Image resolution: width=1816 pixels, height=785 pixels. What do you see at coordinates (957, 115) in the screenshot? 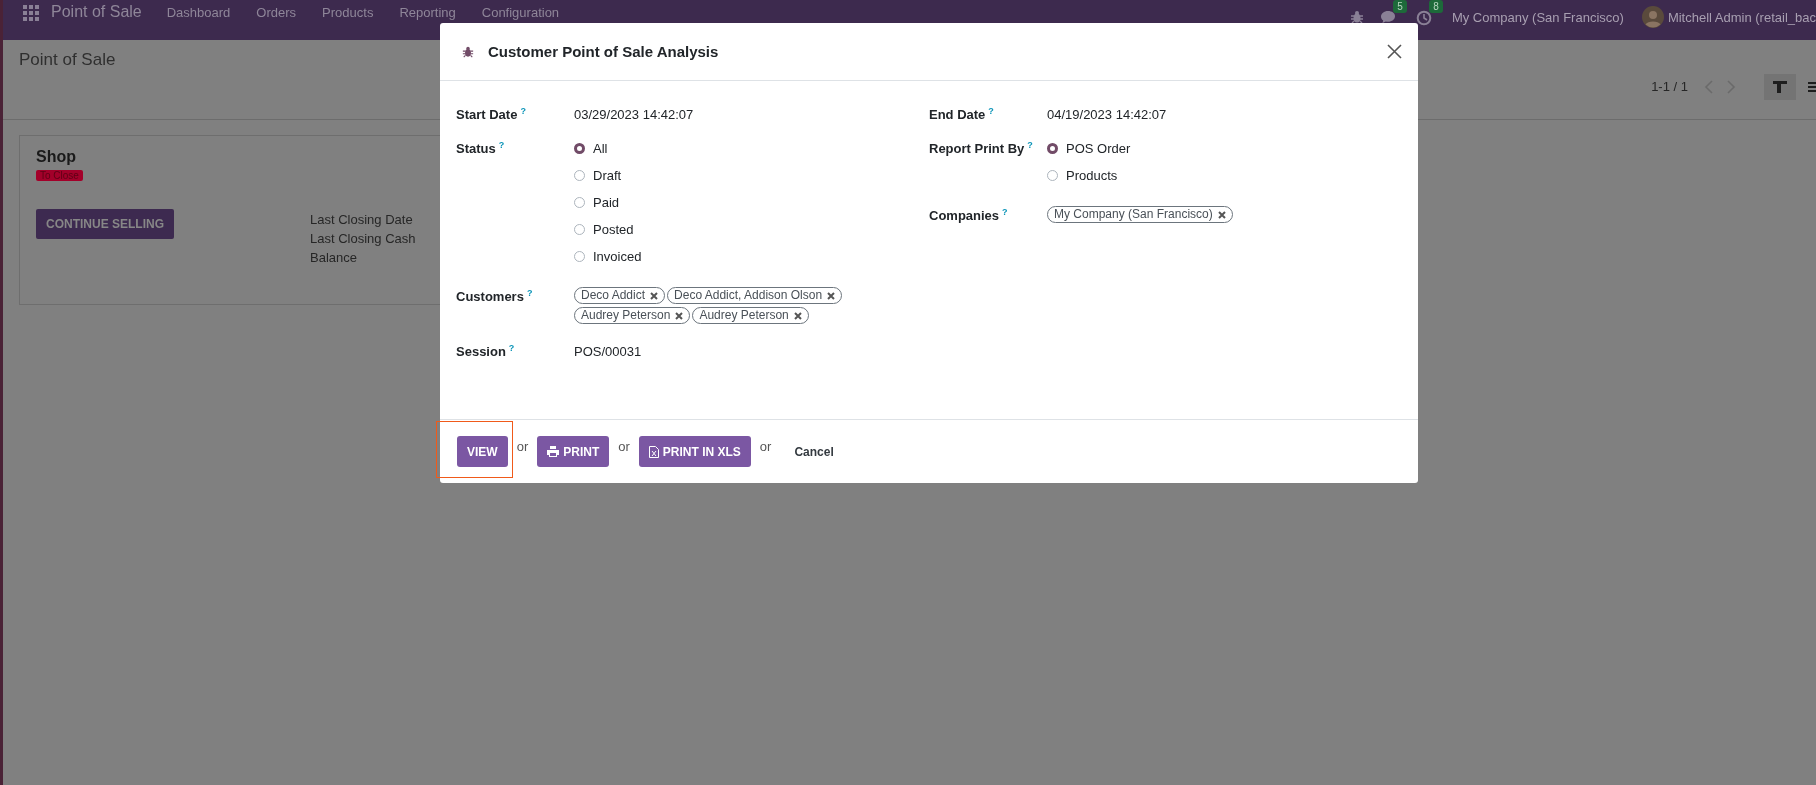
I see `field-label: End Date` at bounding box center [957, 115].